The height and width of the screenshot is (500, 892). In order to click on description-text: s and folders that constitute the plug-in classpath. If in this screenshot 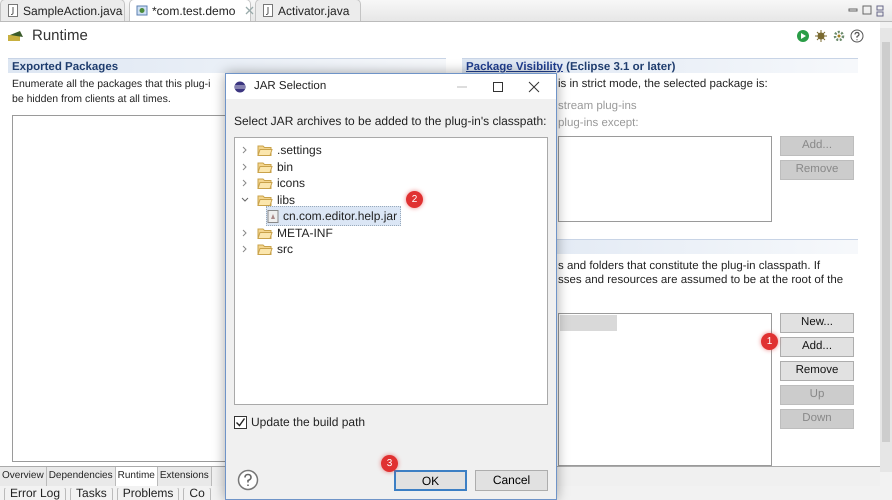, I will do `click(689, 266)`.